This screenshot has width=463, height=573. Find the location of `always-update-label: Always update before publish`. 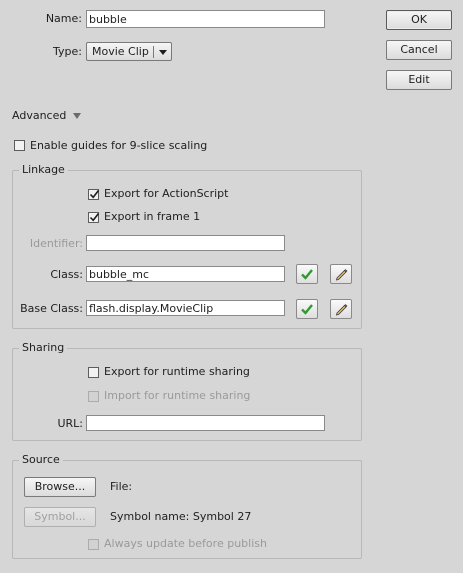

always-update-label: Always update before publish is located at coordinates (185, 543).